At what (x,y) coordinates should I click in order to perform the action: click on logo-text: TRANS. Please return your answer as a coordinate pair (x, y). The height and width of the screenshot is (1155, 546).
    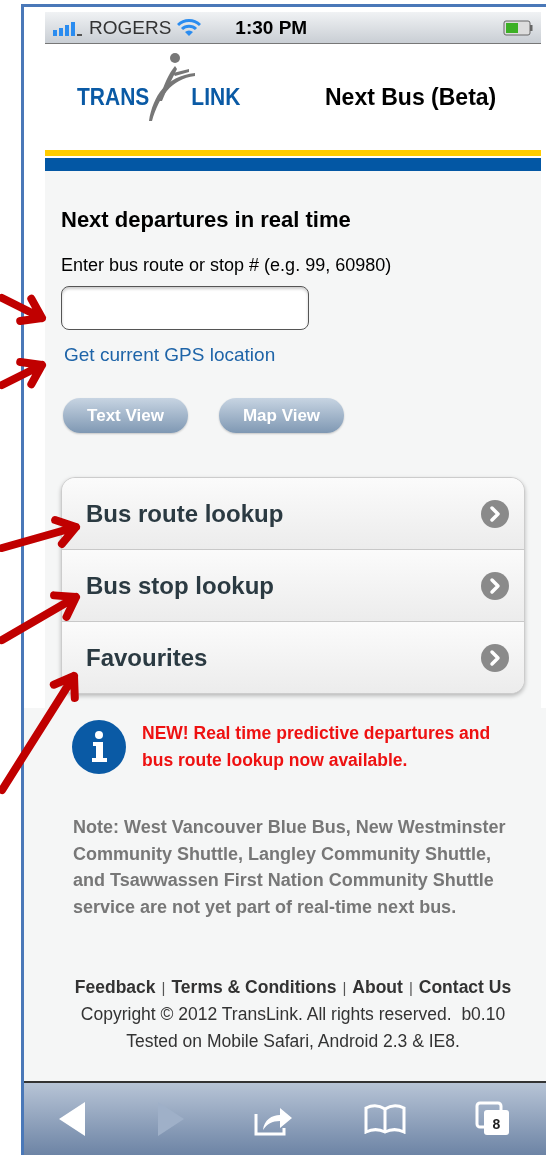
    Looking at the image, I should click on (113, 97).